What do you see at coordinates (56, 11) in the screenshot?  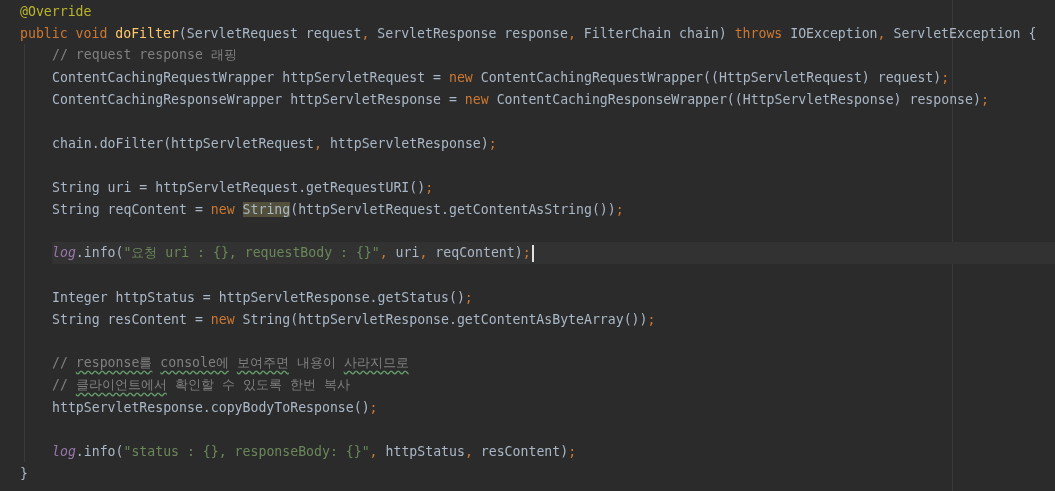 I see `code-line: @Override` at bounding box center [56, 11].